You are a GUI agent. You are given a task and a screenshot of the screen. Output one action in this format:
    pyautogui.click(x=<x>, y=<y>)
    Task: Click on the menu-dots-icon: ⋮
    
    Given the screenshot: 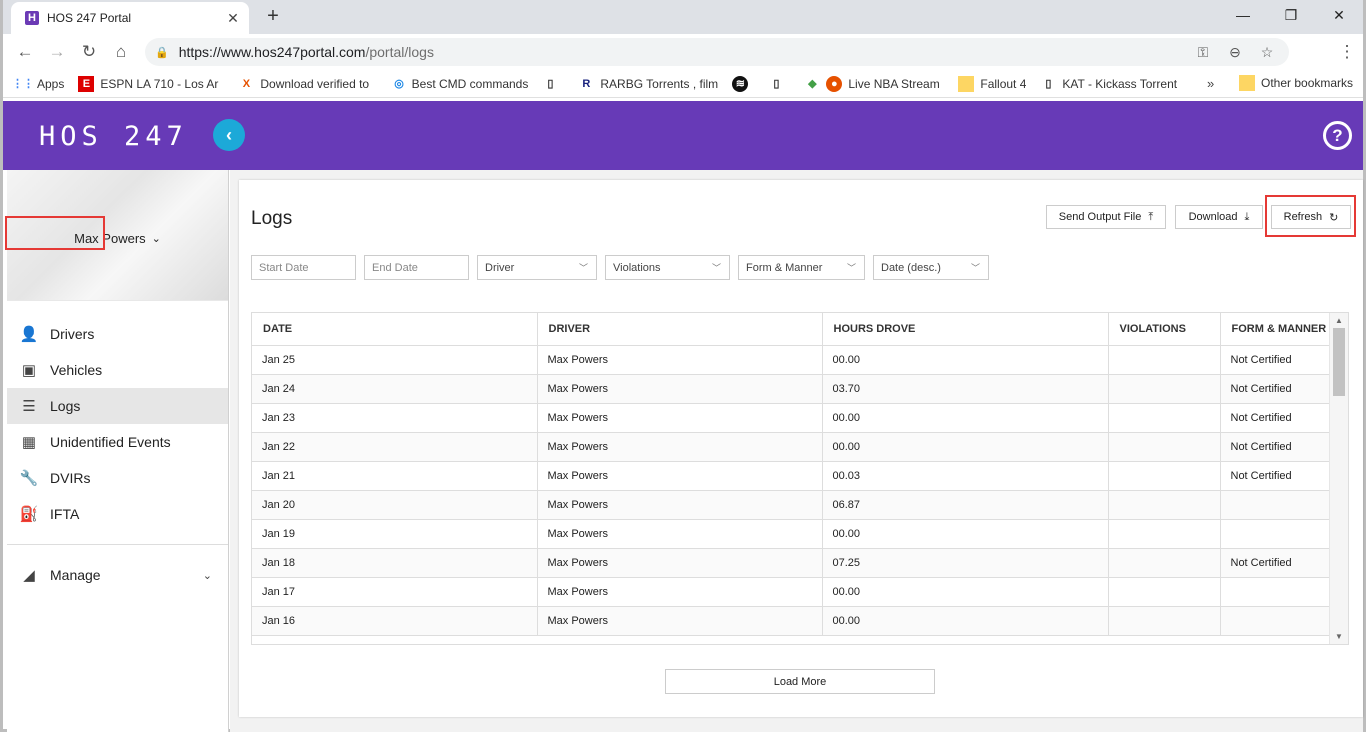 What is the action you would take?
    pyautogui.click(x=1347, y=52)
    